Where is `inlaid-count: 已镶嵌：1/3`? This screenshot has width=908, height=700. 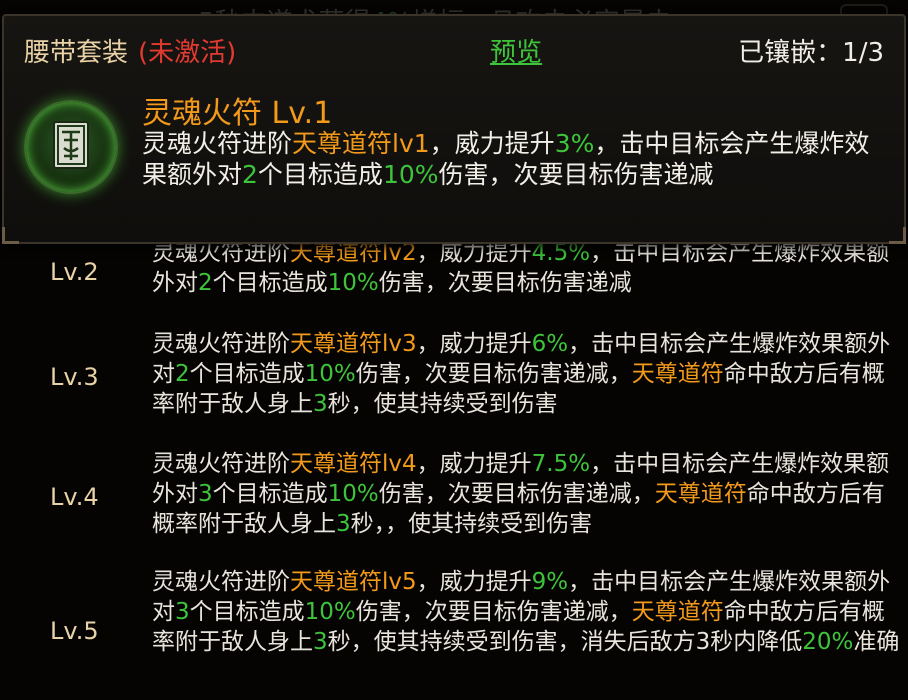 inlaid-count: 已镶嵌：1/3 is located at coordinates (811, 53).